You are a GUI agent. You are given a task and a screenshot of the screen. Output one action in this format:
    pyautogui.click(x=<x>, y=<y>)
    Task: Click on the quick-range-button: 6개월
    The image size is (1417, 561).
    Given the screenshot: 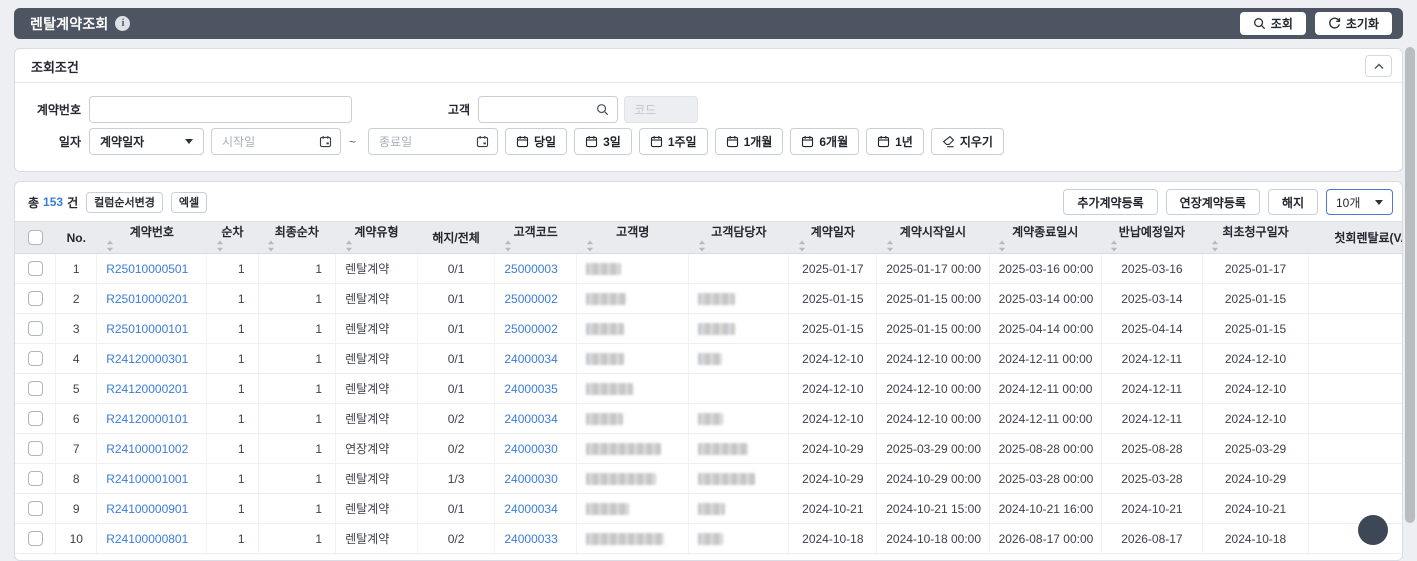 What is the action you would take?
    pyautogui.click(x=825, y=141)
    